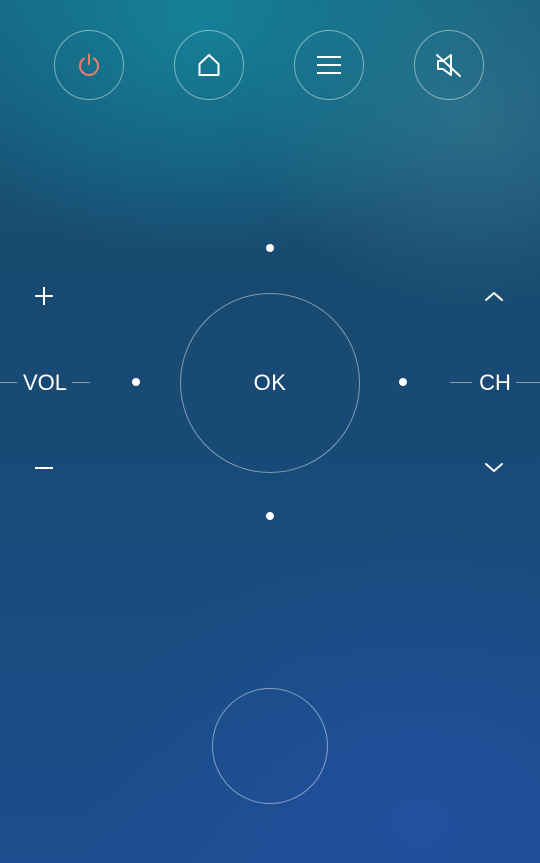  I want to click on channel-divider-left, so click(461, 382).